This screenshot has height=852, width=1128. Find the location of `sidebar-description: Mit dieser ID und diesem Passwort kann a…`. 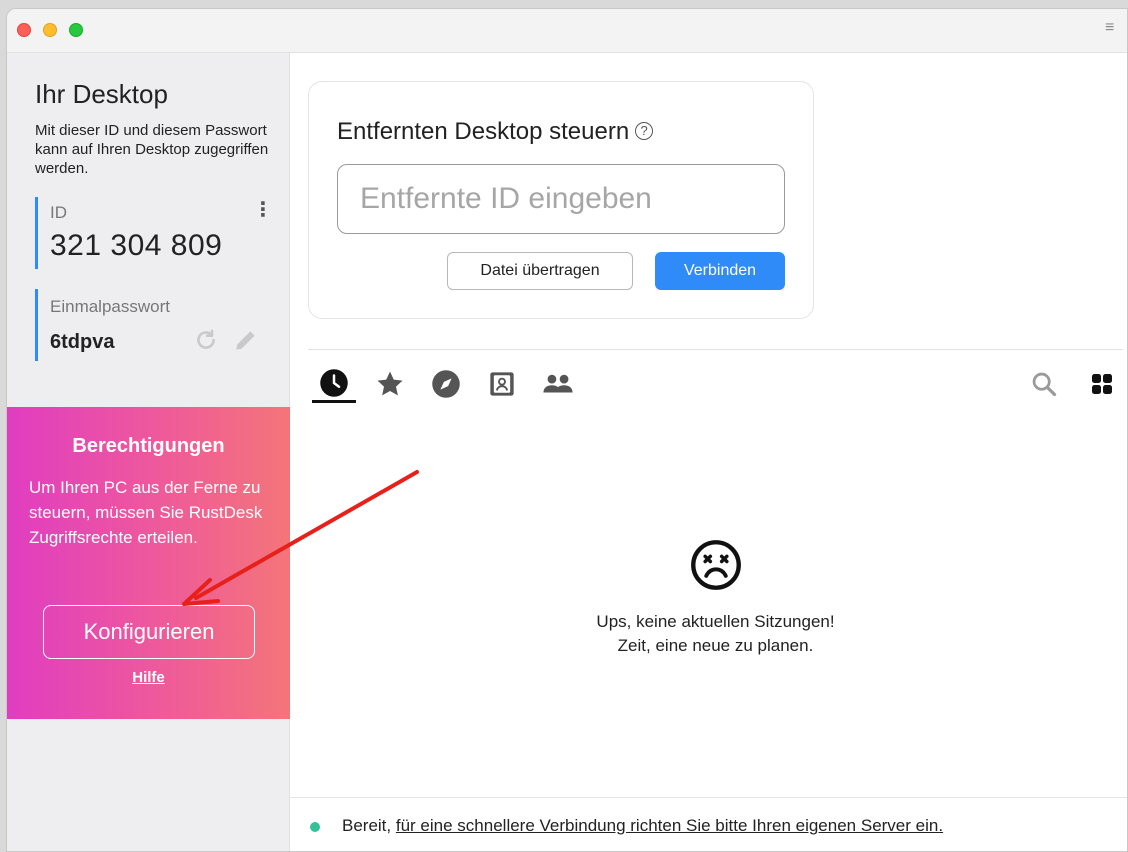

sidebar-description: Mit dieser ID und diesem Passwort kann a… is located at coordinates (152, 149).